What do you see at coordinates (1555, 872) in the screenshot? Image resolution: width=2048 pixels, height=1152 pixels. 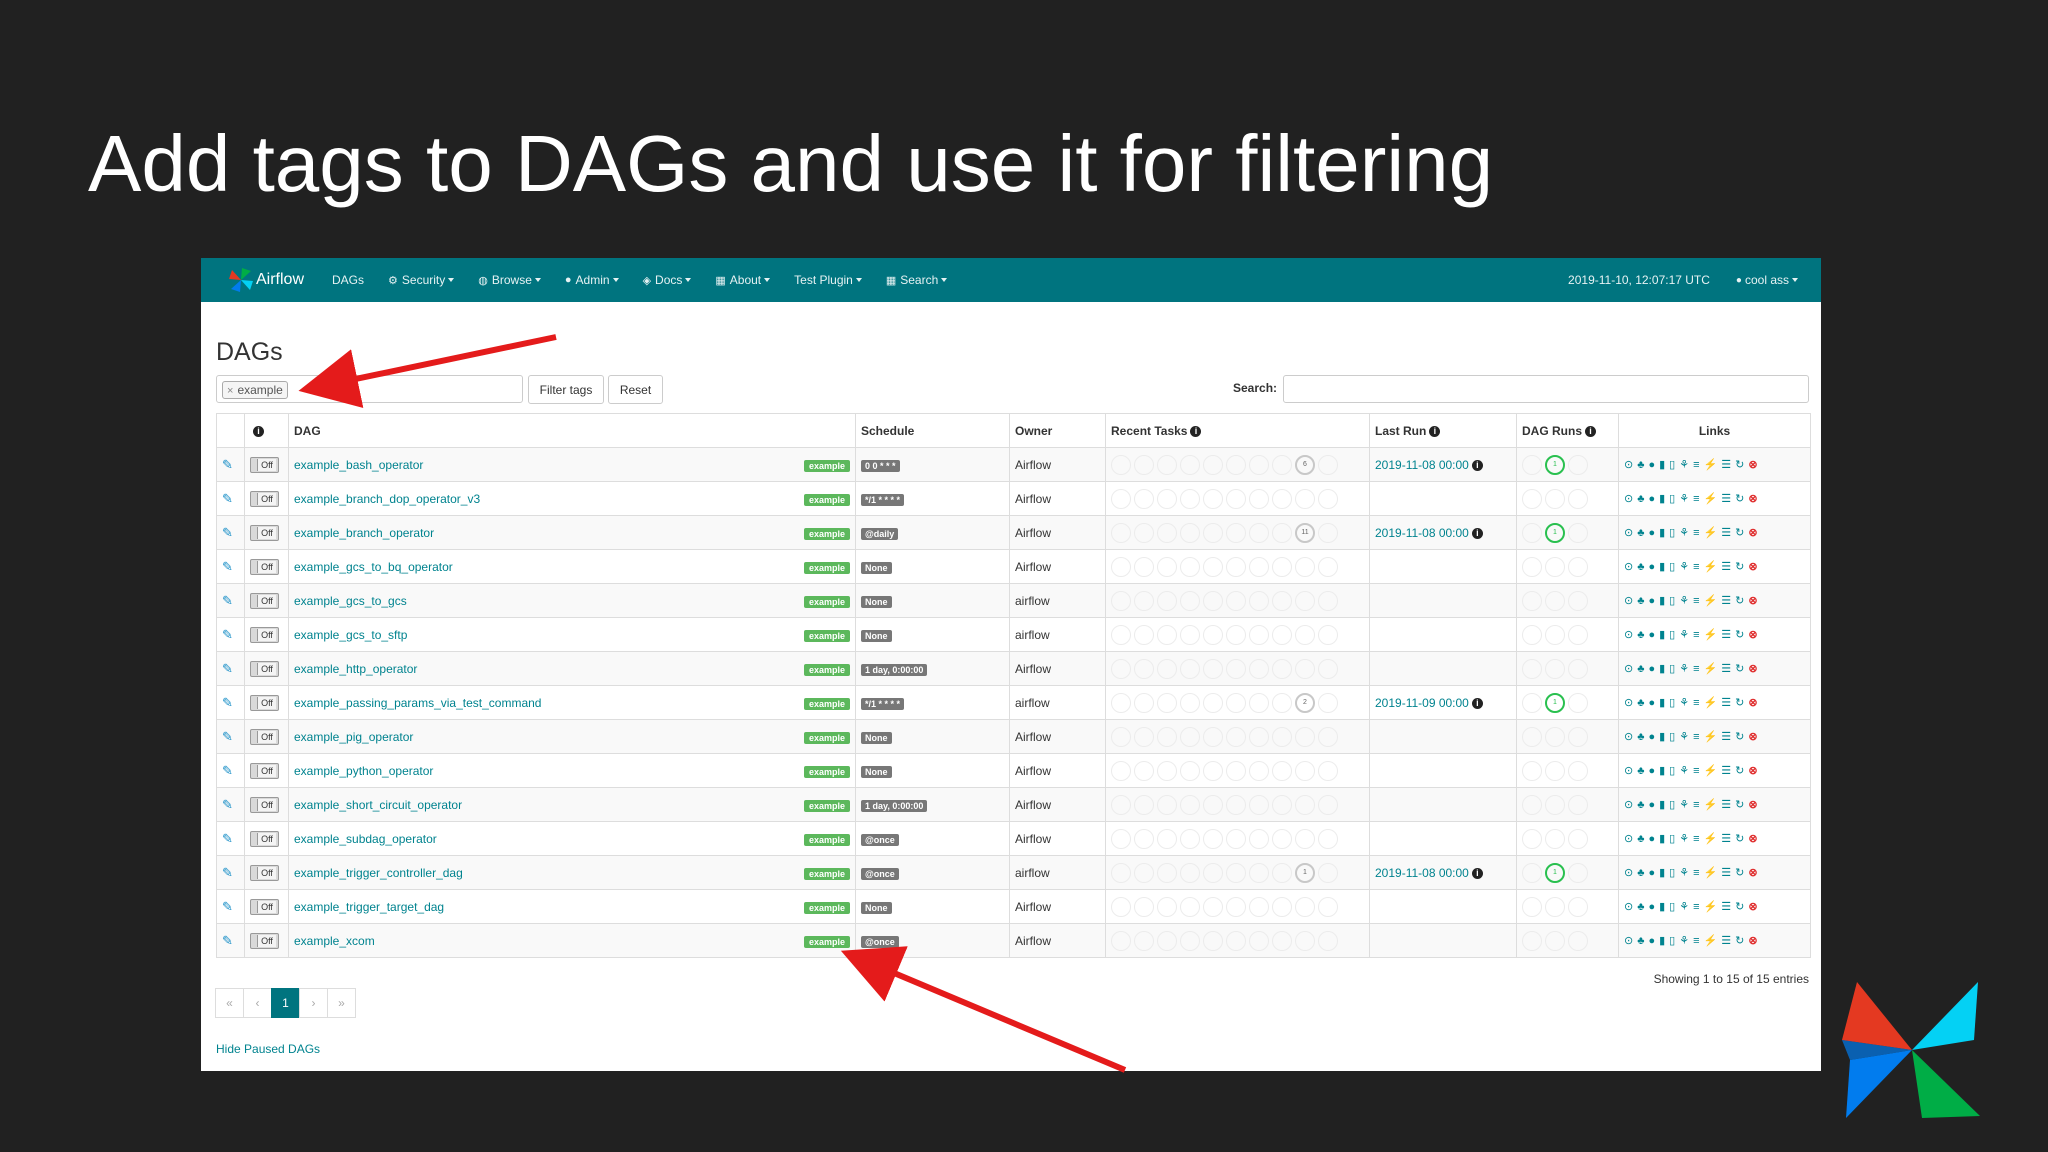 I see `run-state-circle: 1` at bounding box center [1555, 872].